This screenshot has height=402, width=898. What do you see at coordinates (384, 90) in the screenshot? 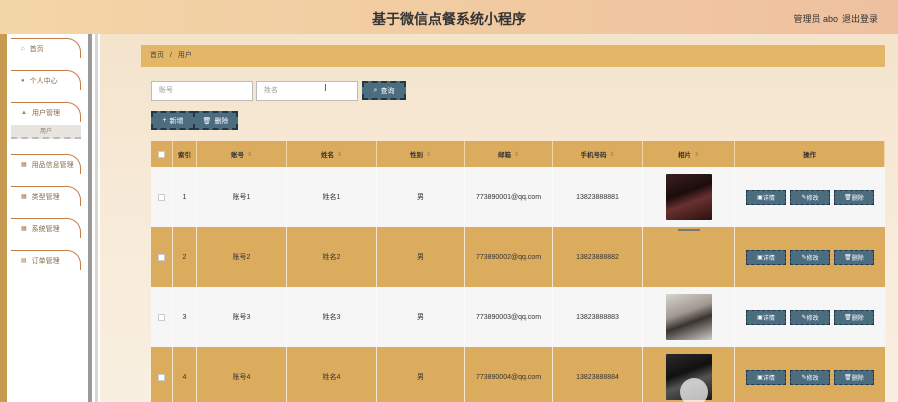
I see `query-button: ⌕ 查询` at bounding box center [384, 90].